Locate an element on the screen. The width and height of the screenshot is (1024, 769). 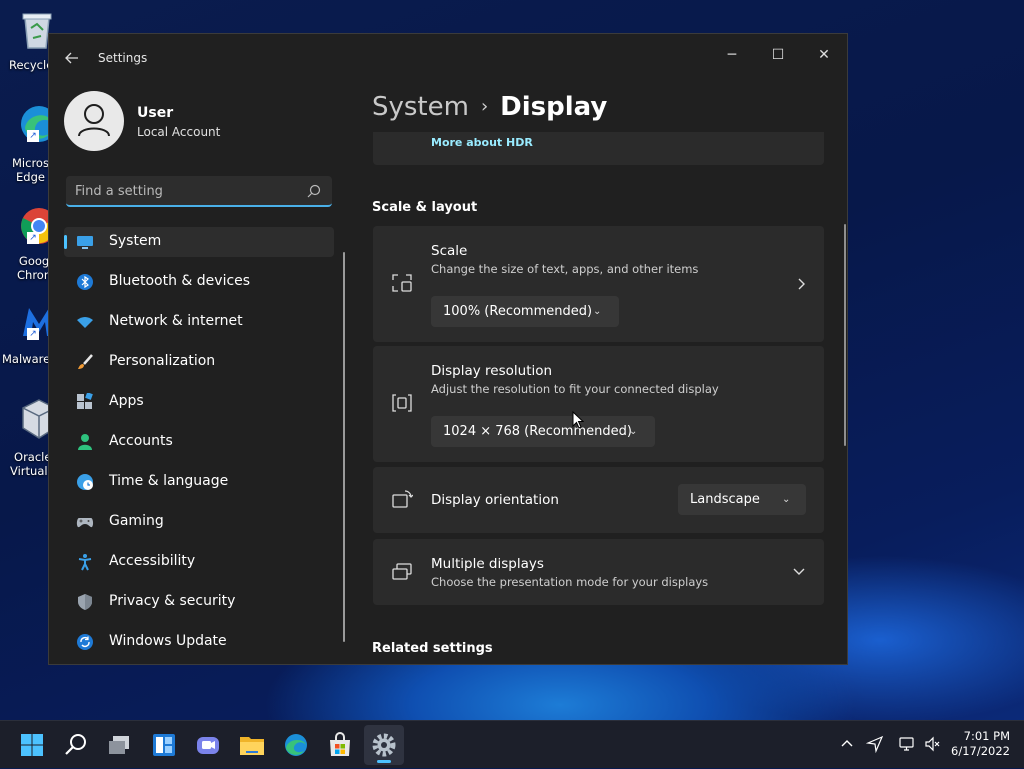
breadcrumb-parent: System is located at coordinates (420, 107).